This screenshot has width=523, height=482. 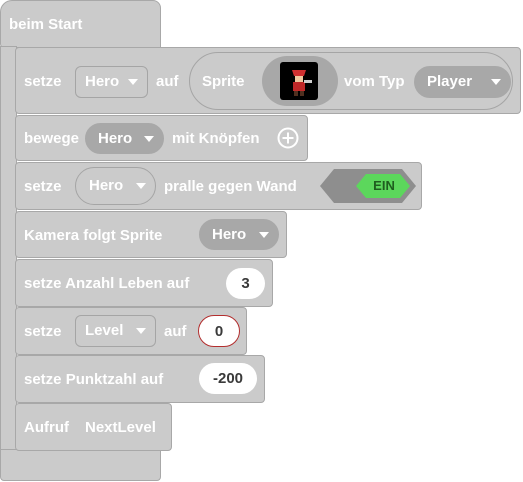 I want to click on score-value-input: -200, so click(x=228, y=378).